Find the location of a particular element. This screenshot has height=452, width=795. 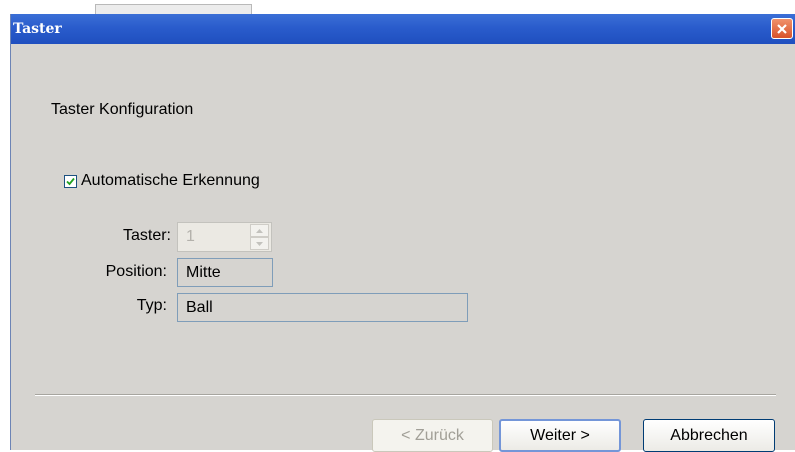

arrow-up-icon is located at coordinates (259, 230).